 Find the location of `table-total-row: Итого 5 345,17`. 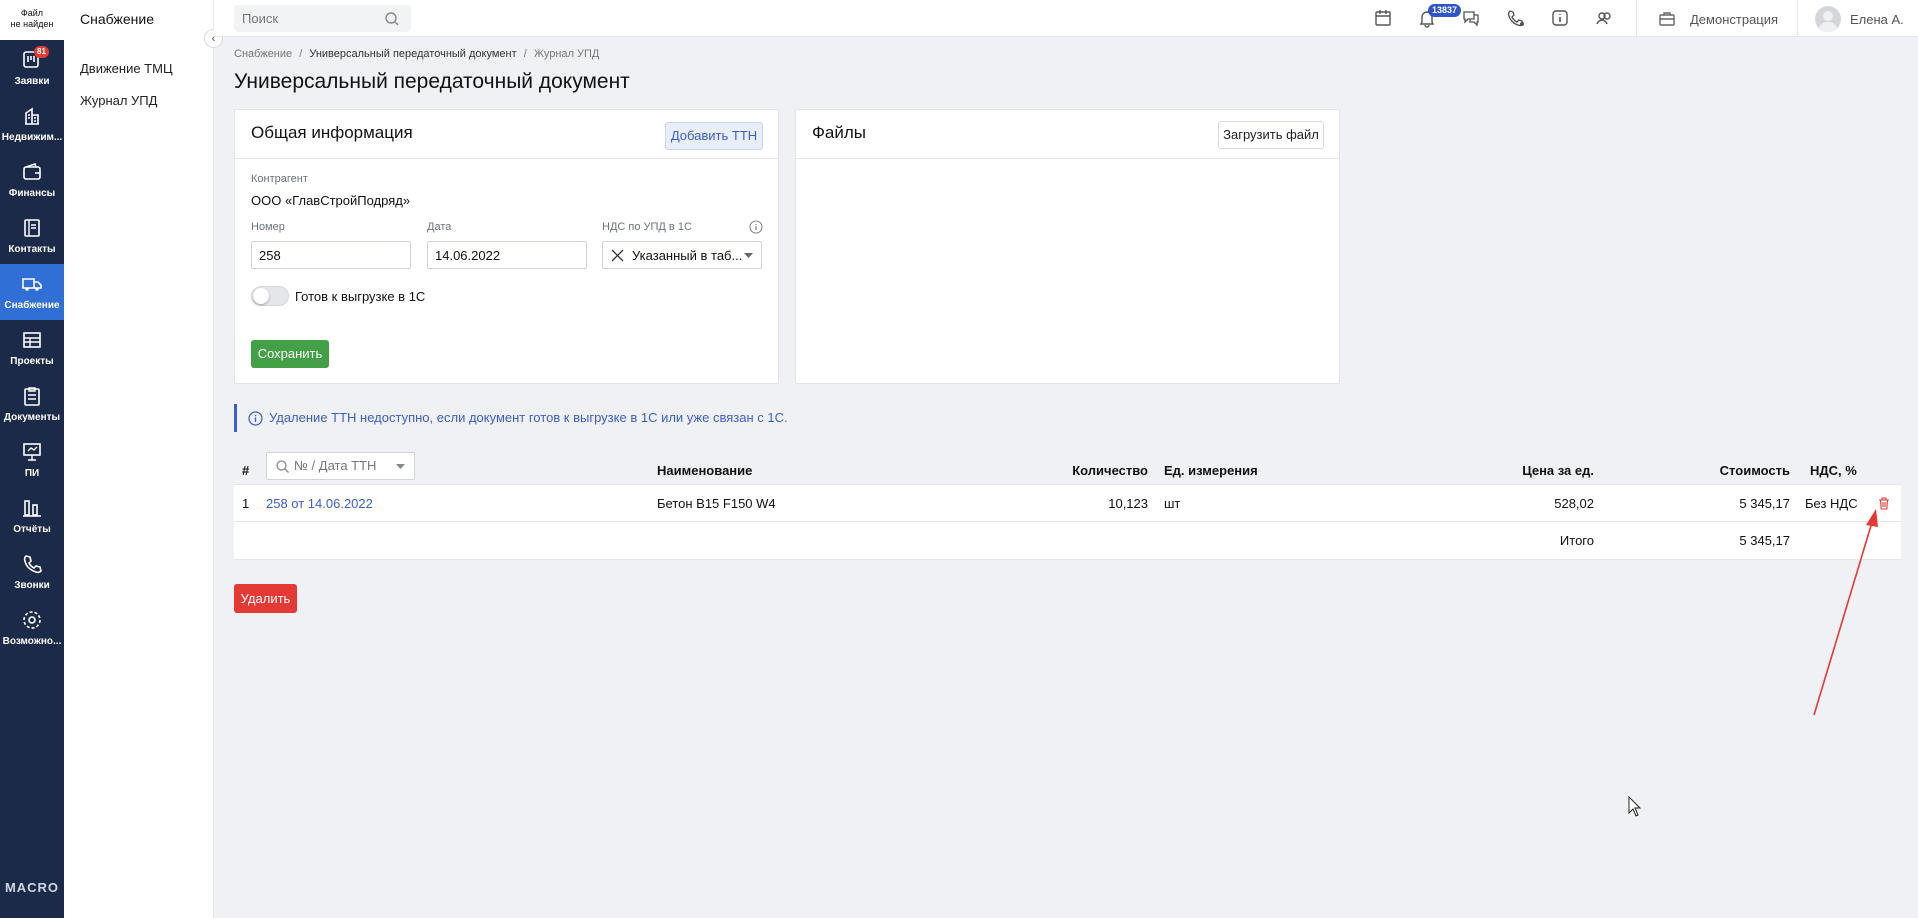

table-total-row: Итого 5 345,17 is located at coordinates (1067, 541).